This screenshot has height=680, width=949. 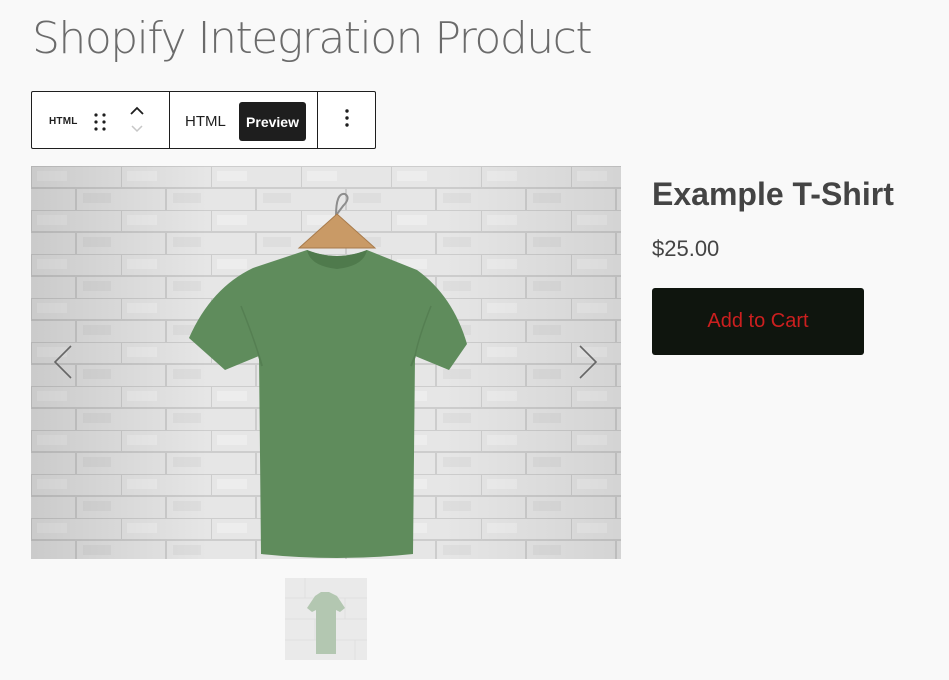 What do you see at coordinates (312, 38) in the screenshot?
I see `page-title: Shopify Integration Product` at bounding box center [312, 38].